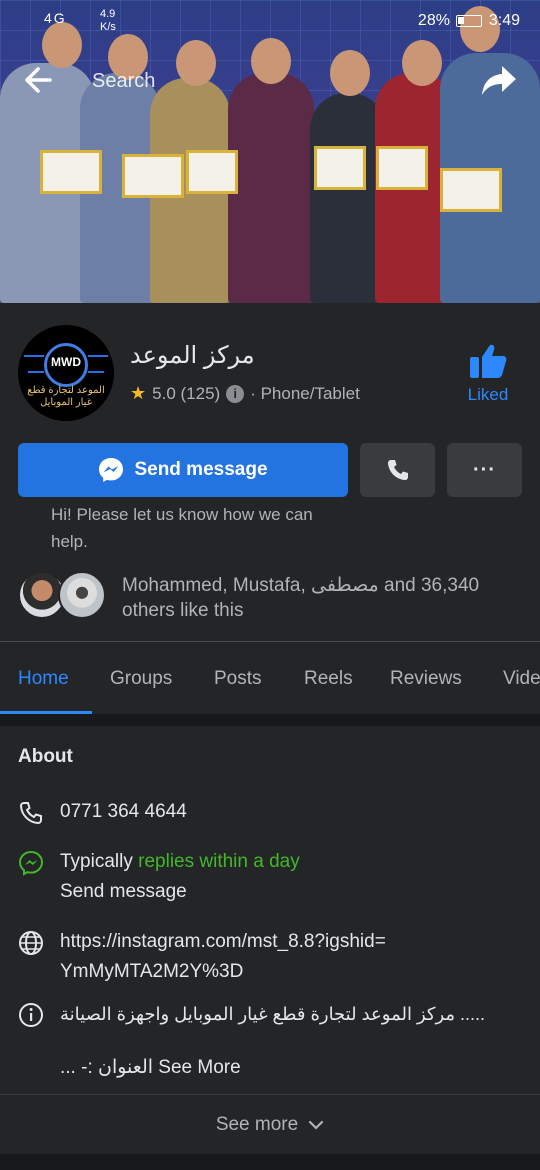  I want to click on about-response-time: Typically replies within a day, so click(180, 862).